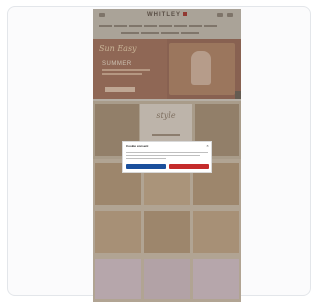 Image resolution: width=320 pixels, height=302 pixels. Describe the element at coordinates (167, 157) in the screenshot. I see `cookie-consent-dialog: Cookie consent ×` at that location.